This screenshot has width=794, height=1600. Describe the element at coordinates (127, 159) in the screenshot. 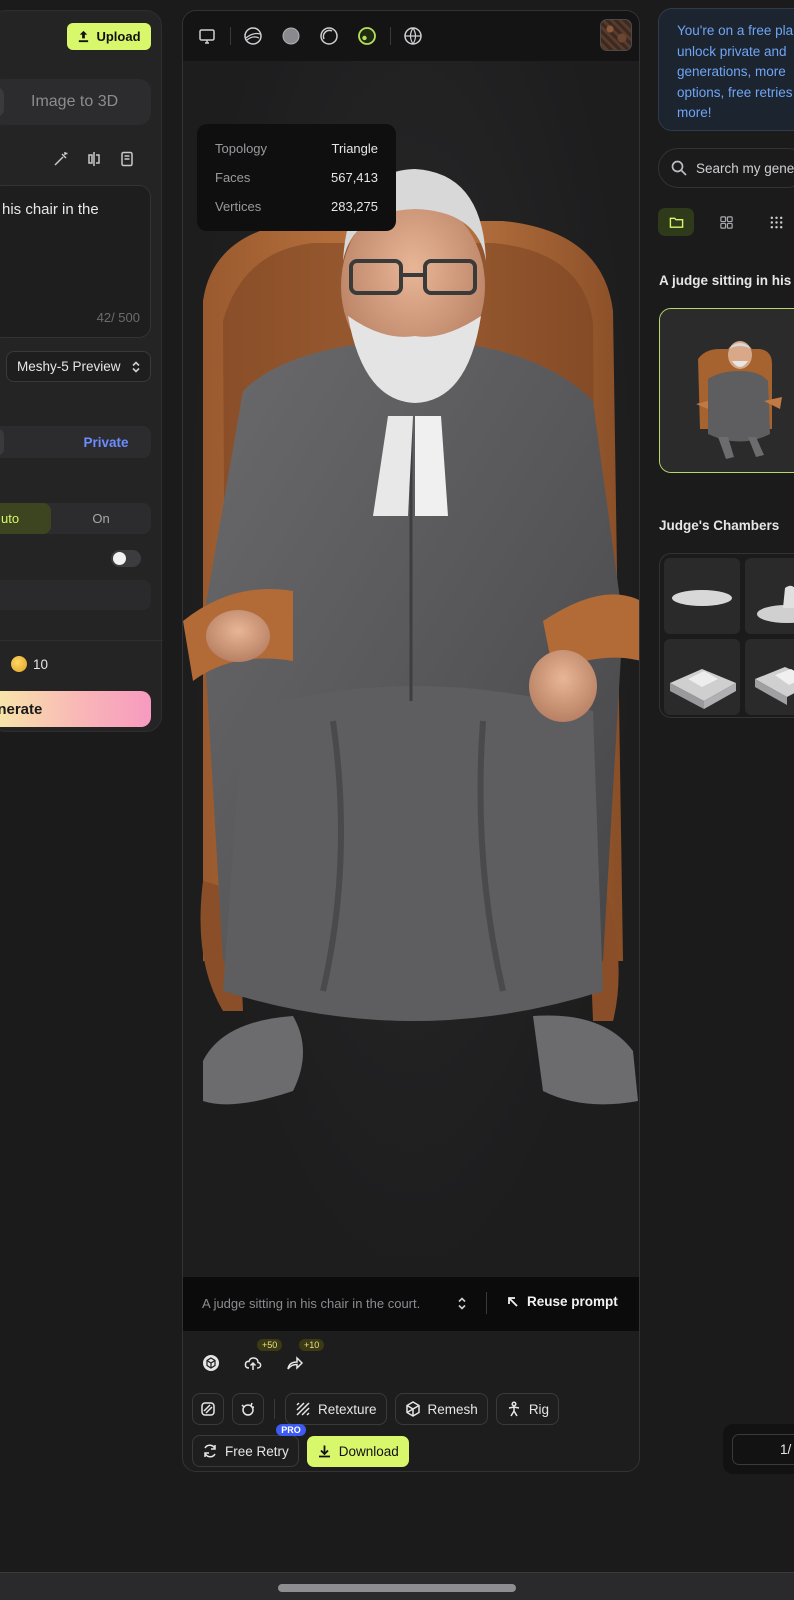

I see `book-icon` at that location.